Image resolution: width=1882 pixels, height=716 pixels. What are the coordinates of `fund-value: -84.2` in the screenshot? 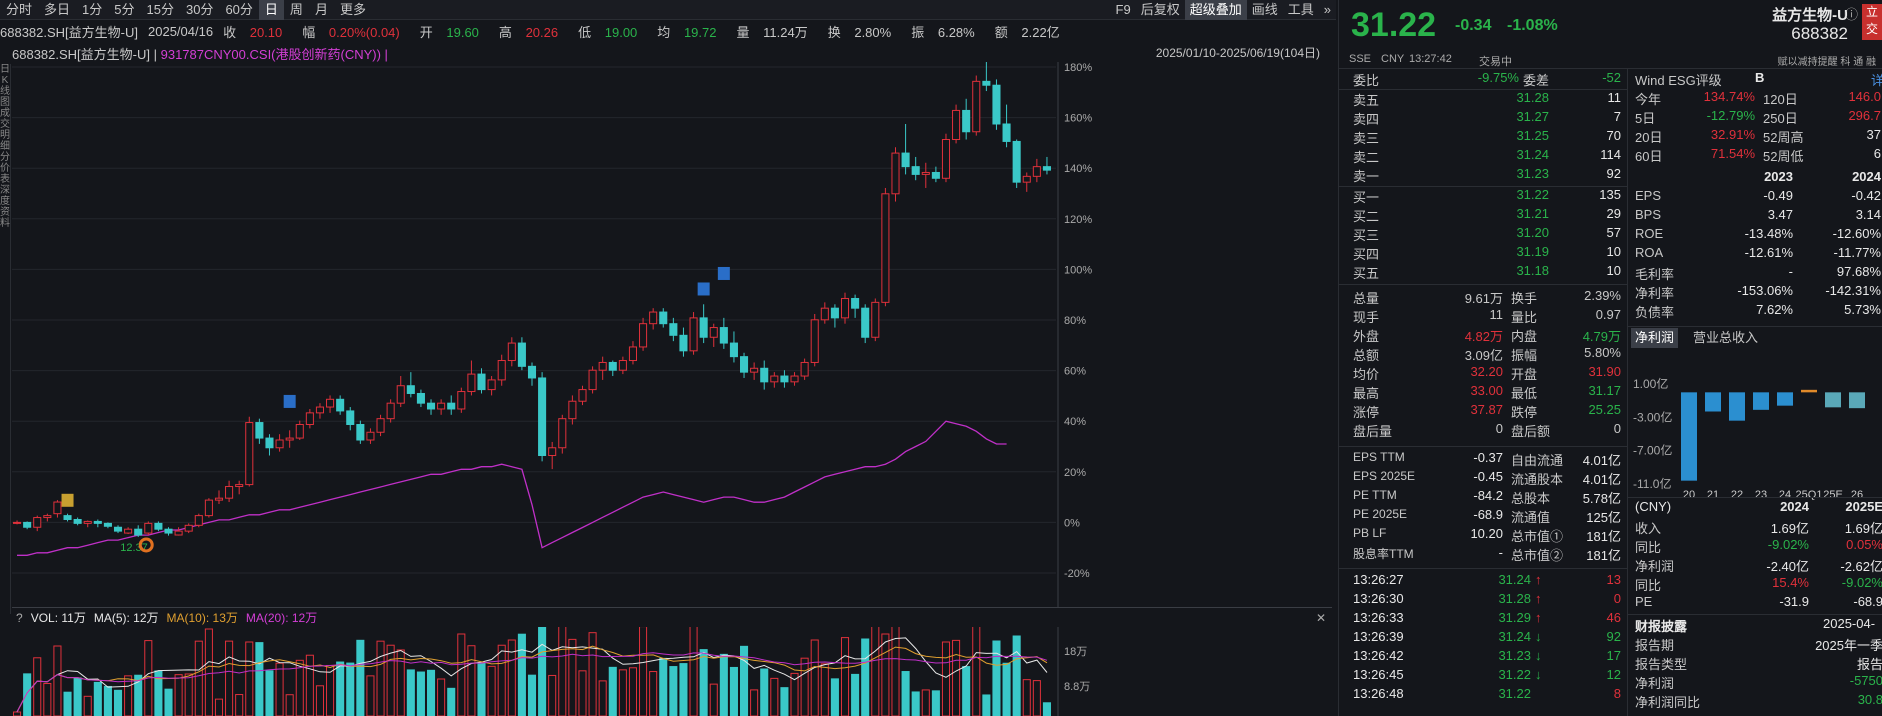 It's located at (1488, 495).